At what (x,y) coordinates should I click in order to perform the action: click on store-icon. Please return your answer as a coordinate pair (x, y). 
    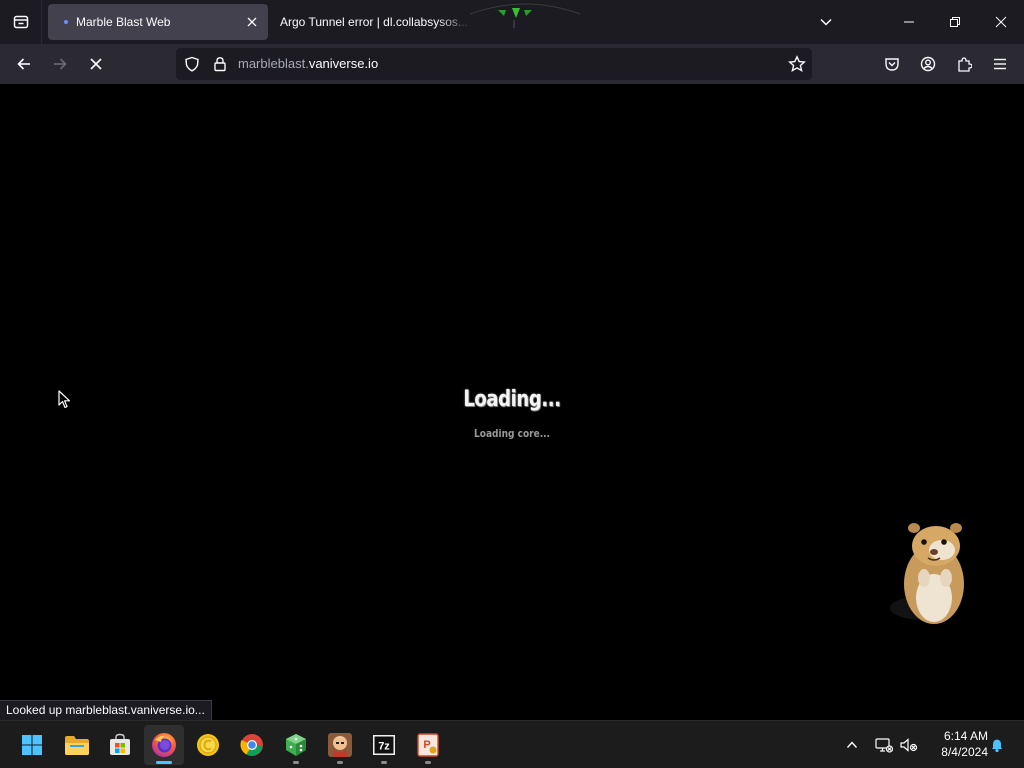
    Looking at the image, I should click on (120, 744).